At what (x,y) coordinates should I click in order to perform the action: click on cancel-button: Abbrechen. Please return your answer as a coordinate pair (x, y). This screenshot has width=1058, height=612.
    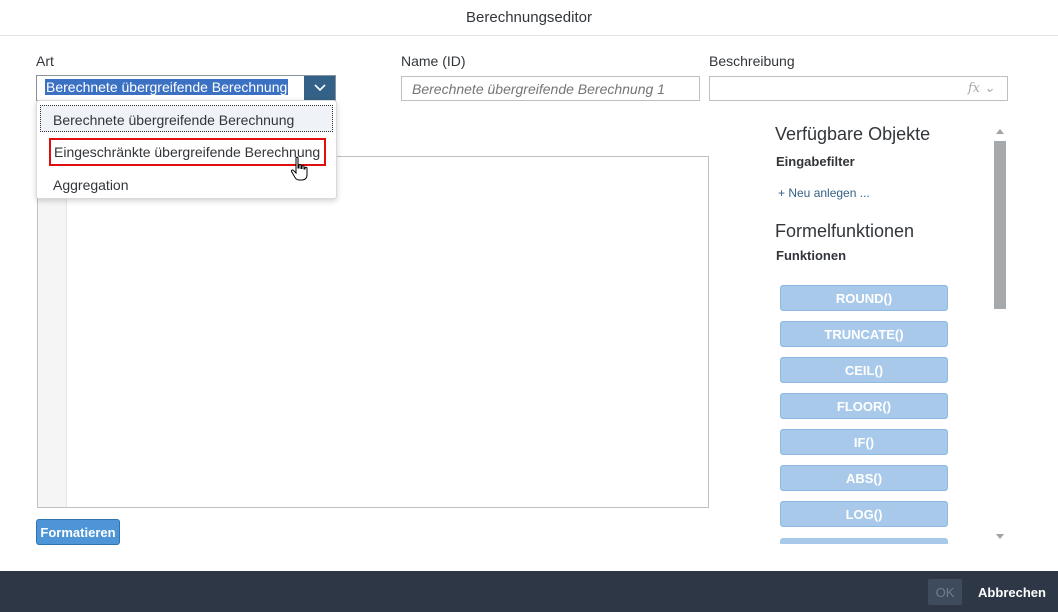
    Looking at the image, I should click on (1012, 592).